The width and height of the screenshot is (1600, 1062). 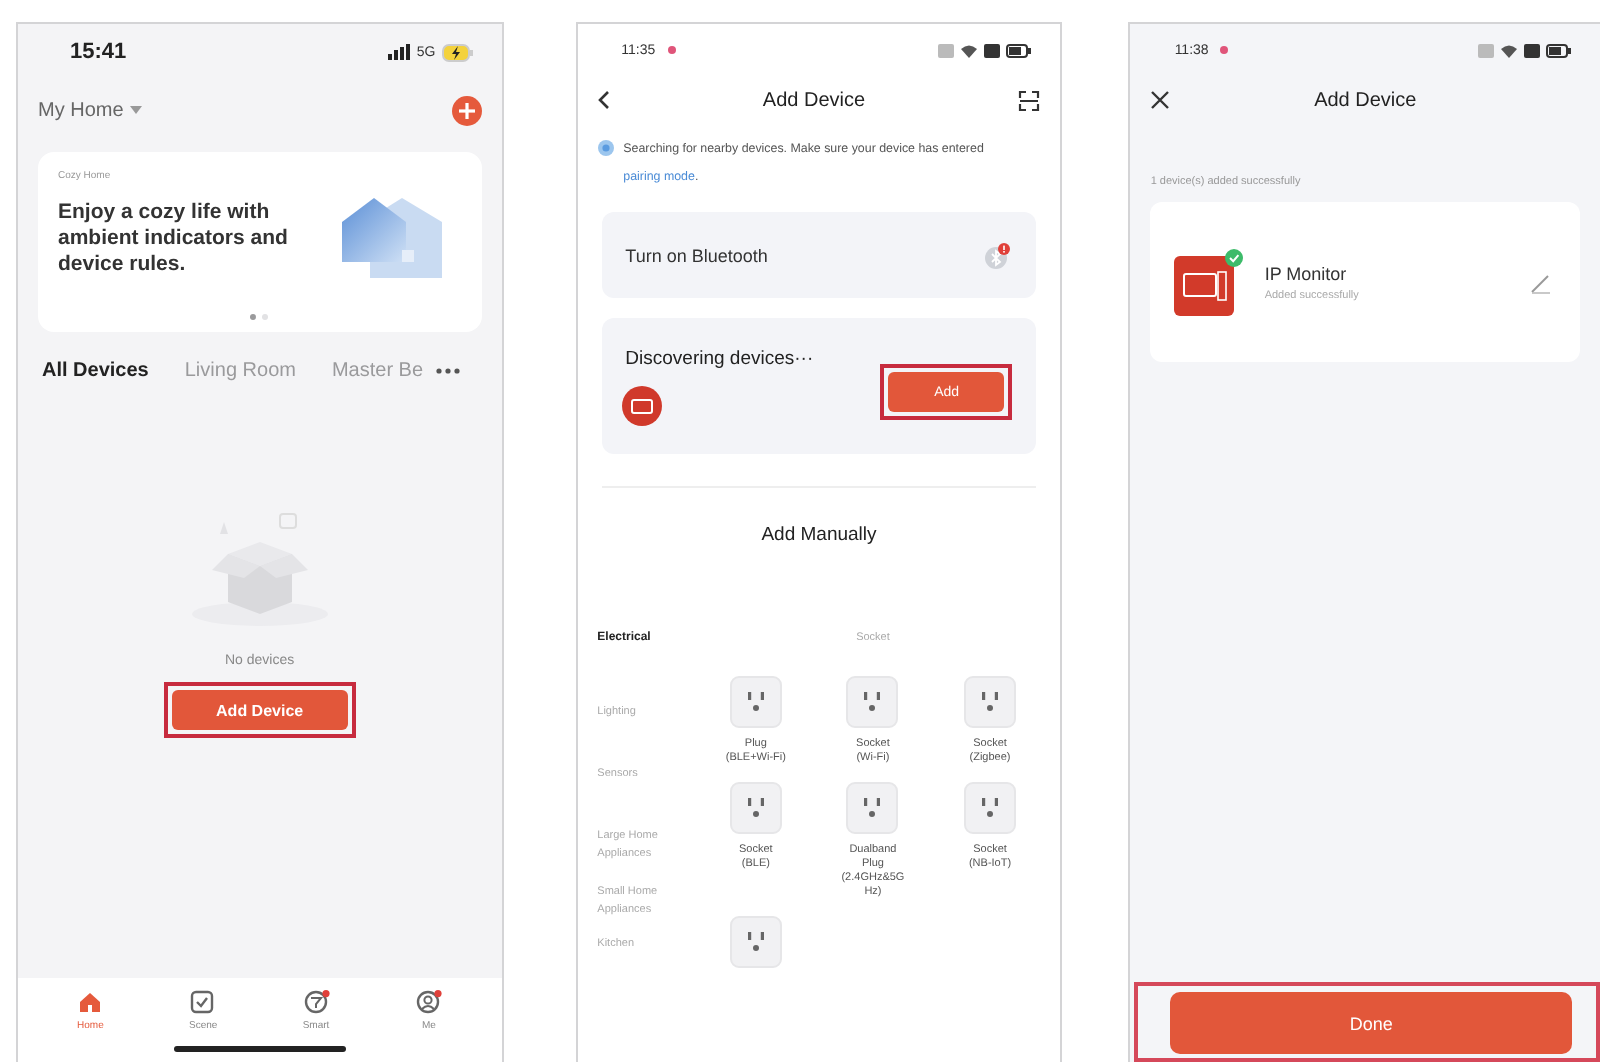 I want to click on signal-icon, so click(x=399, y=52).